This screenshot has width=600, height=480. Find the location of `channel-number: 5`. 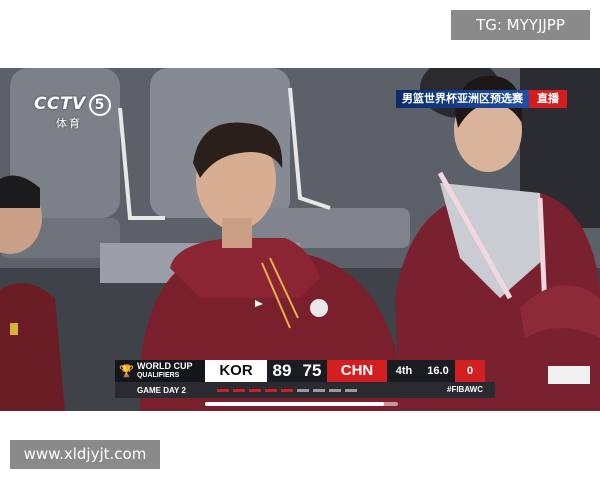

channel-number: 5 is located at coordinates (99, 105).